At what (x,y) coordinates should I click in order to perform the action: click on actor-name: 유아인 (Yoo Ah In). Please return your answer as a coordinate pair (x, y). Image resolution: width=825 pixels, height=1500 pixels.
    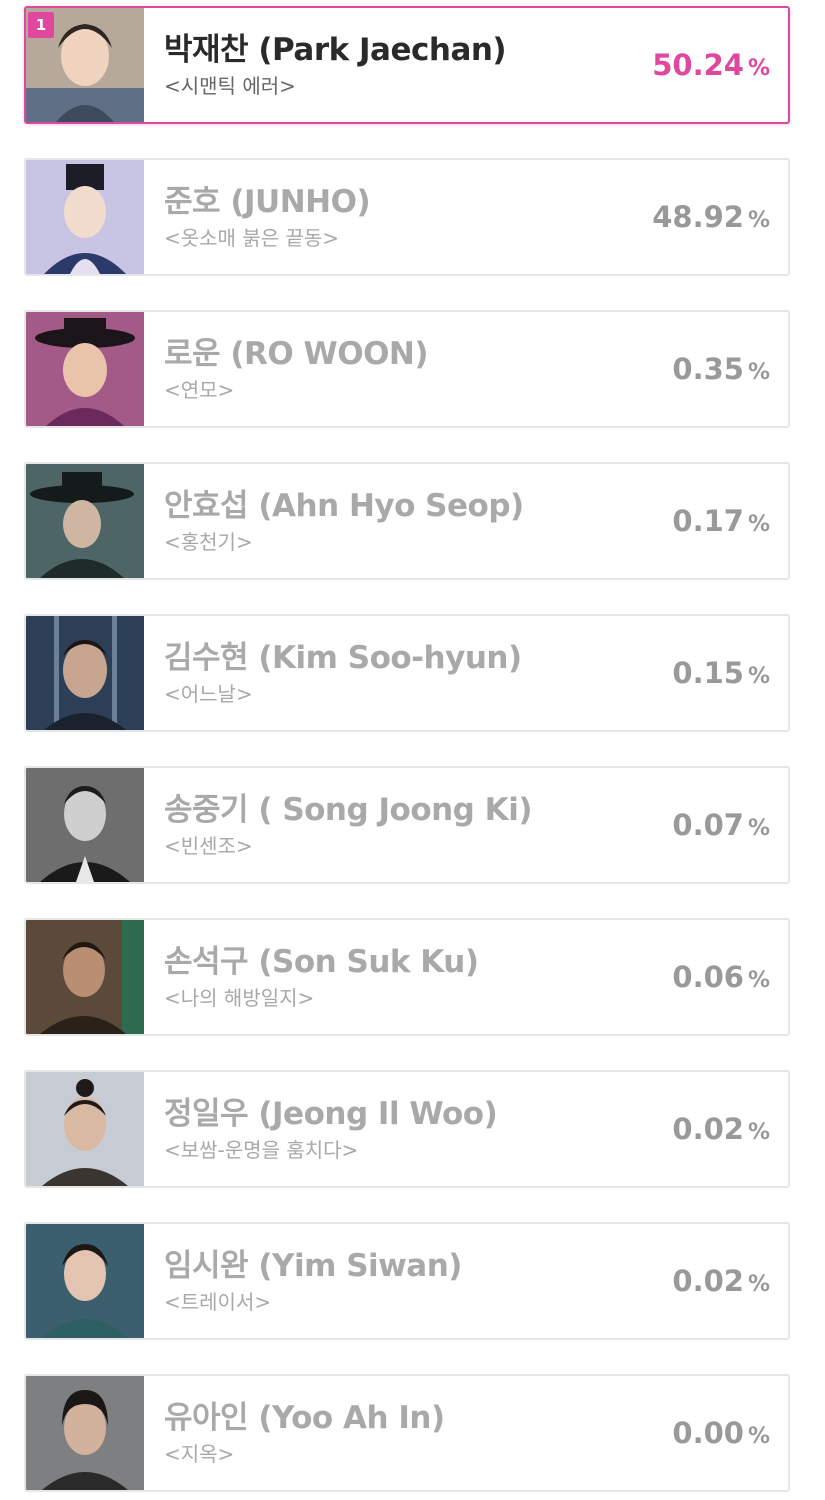
    Looking at the image, I should click on (304, 1417).